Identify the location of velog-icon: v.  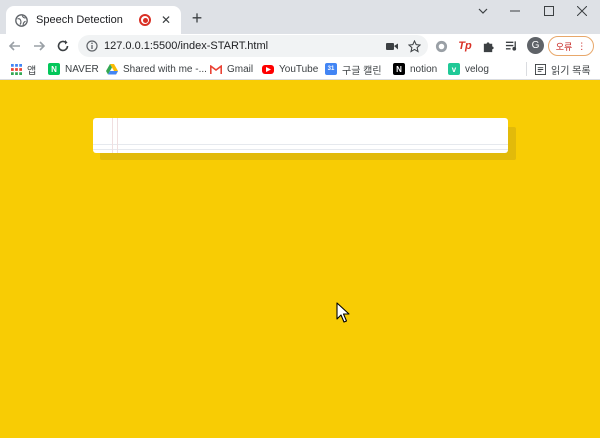
(454, 69).